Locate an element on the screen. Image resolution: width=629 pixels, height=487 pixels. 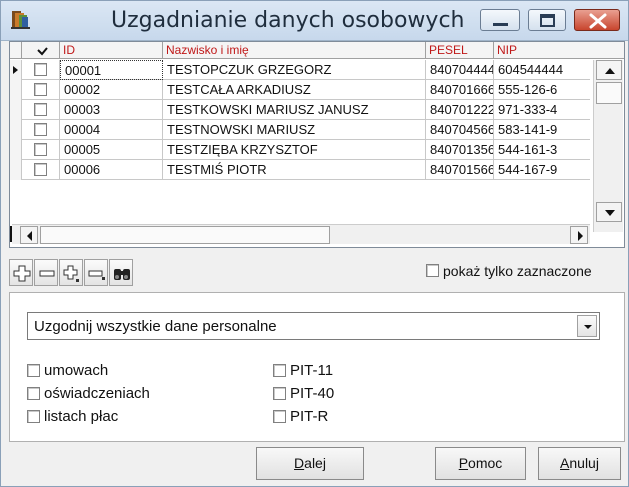
cancel-button: Anuluj is located at coordinates (579, 463).